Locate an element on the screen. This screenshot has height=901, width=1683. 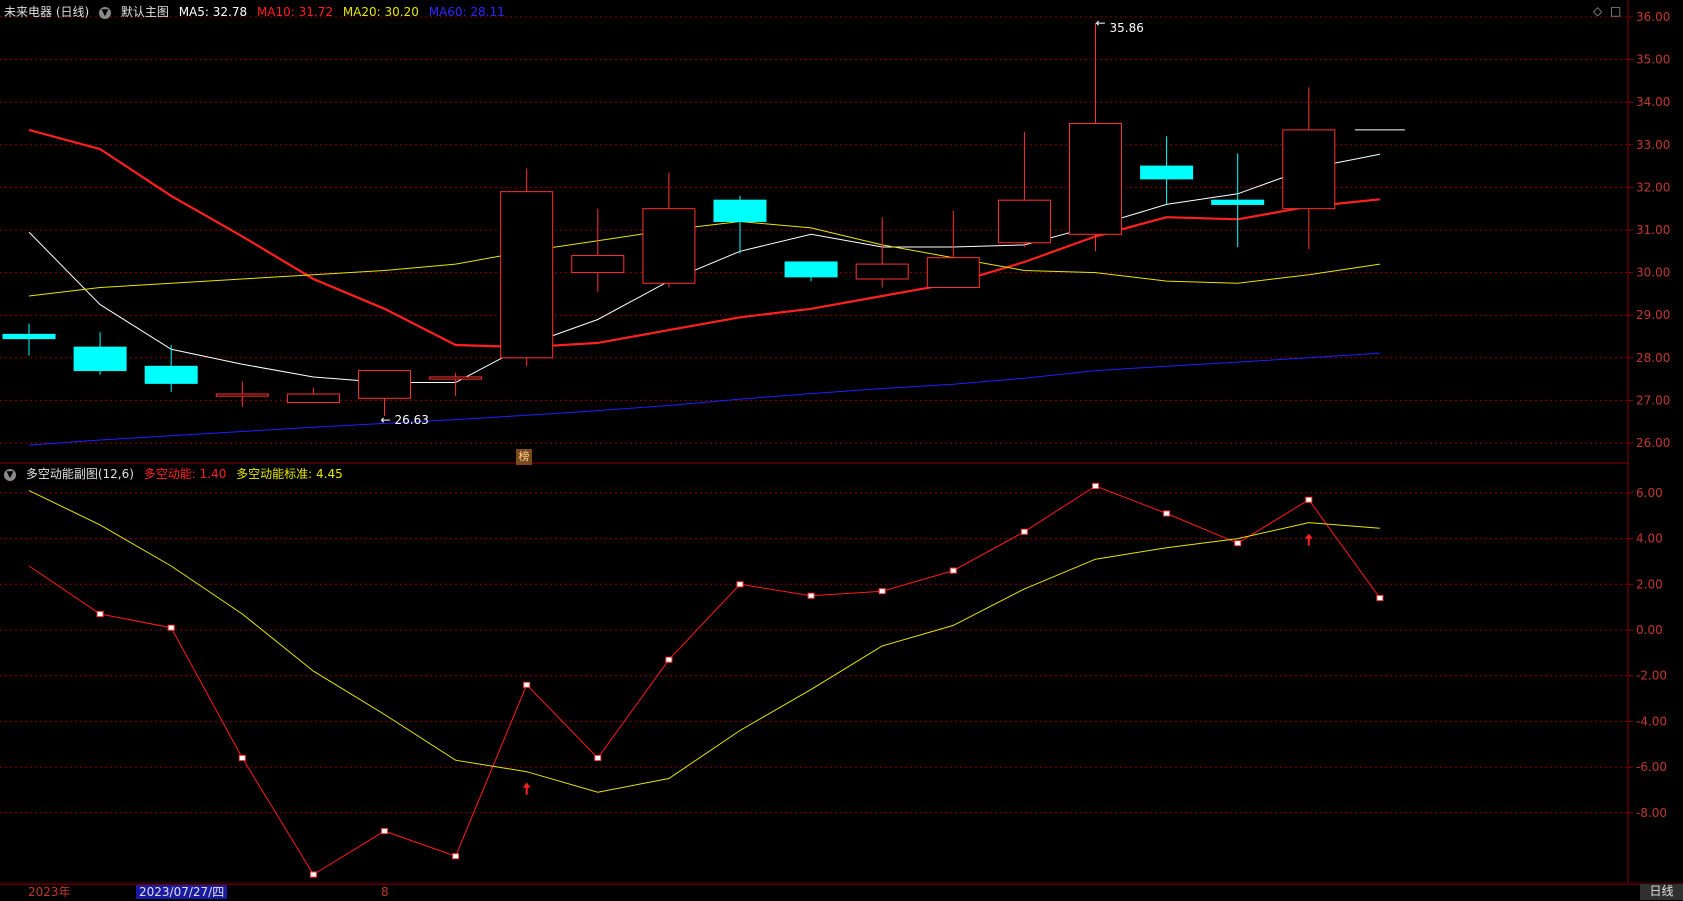
main-tick-label: 28.00 is located at coordinates (1653, 358).